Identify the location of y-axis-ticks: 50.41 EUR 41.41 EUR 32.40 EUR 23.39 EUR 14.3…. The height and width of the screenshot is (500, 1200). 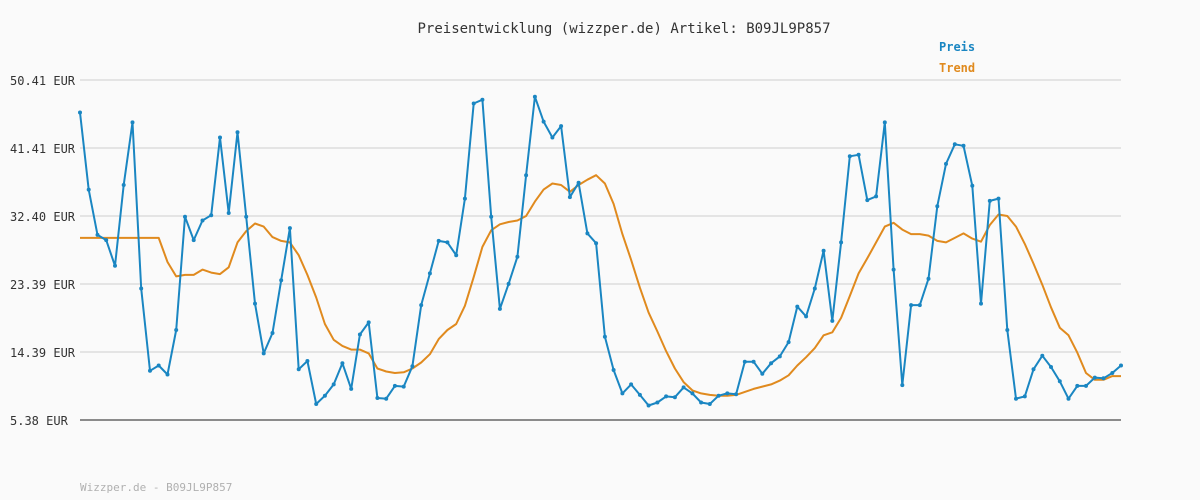
(43, 251).